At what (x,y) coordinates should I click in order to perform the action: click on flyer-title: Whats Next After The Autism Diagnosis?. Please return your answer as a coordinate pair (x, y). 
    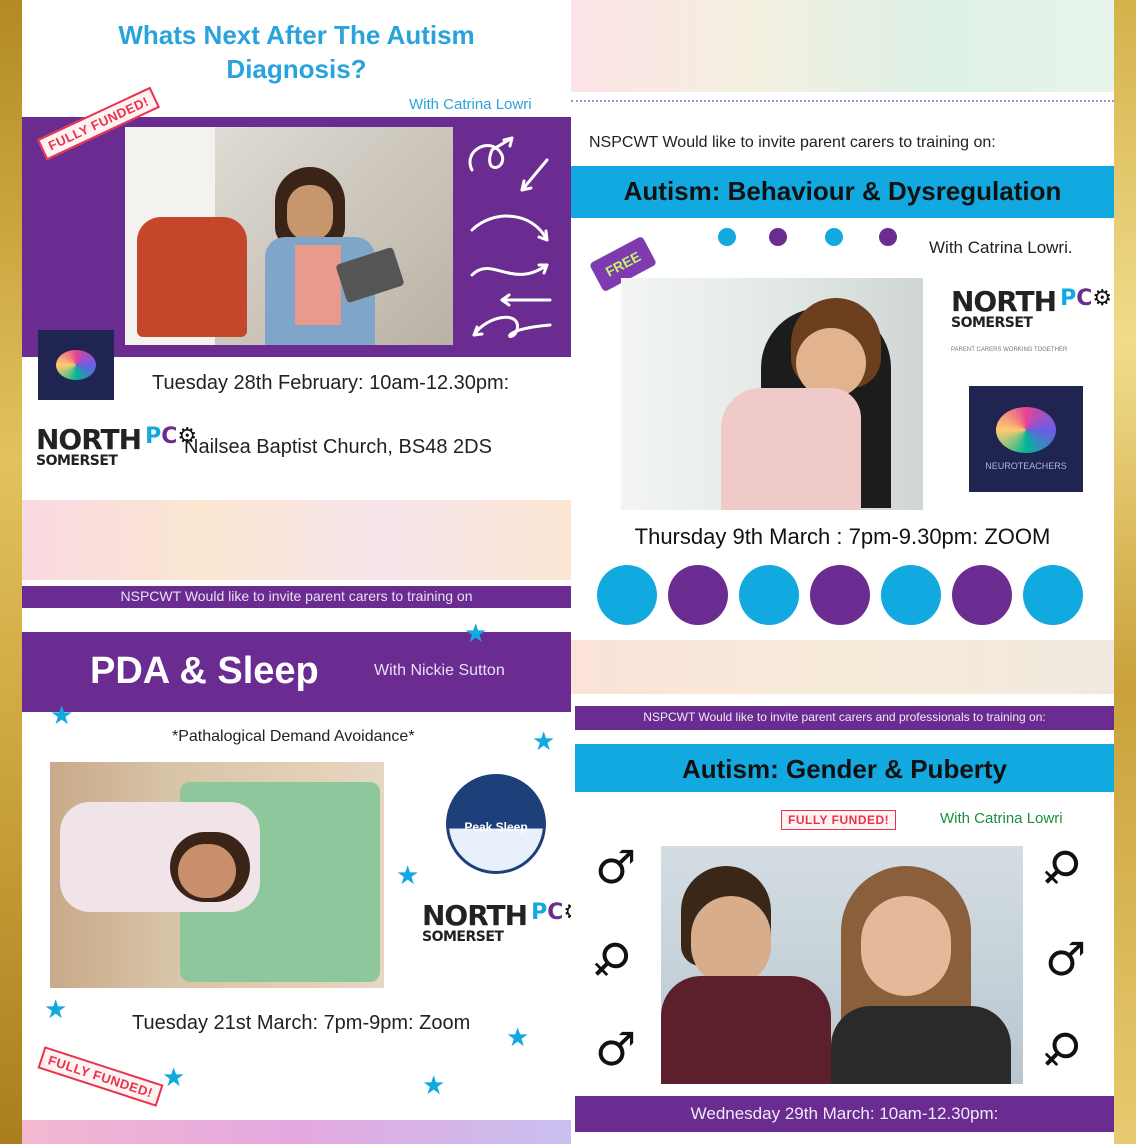
    Looking at the image, I should click on (296, 52).